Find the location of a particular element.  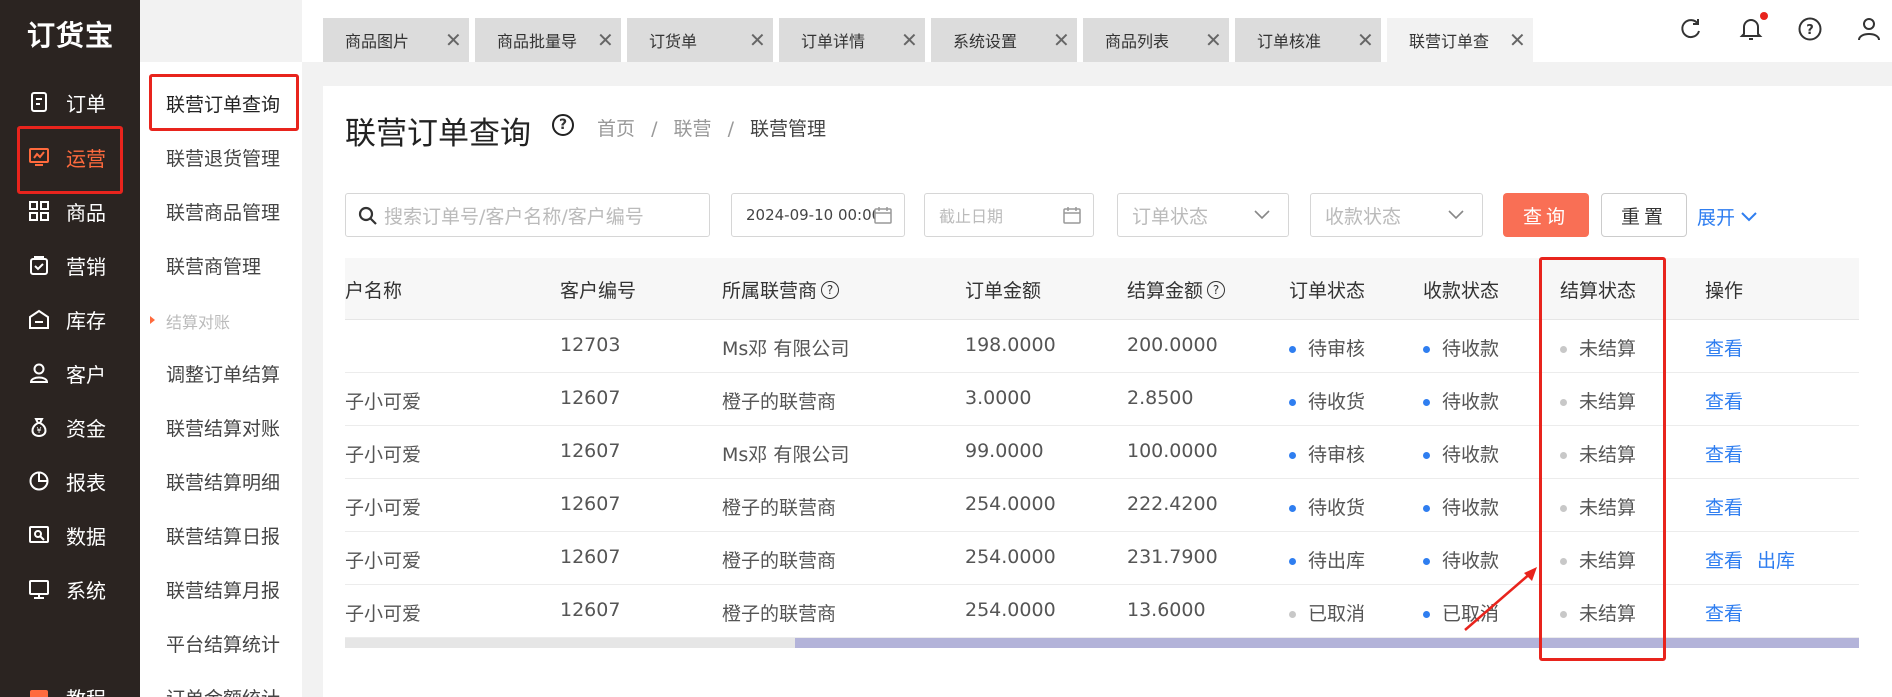

column-header-vendor: 所属联营商? is located at coordinates (781, 289).